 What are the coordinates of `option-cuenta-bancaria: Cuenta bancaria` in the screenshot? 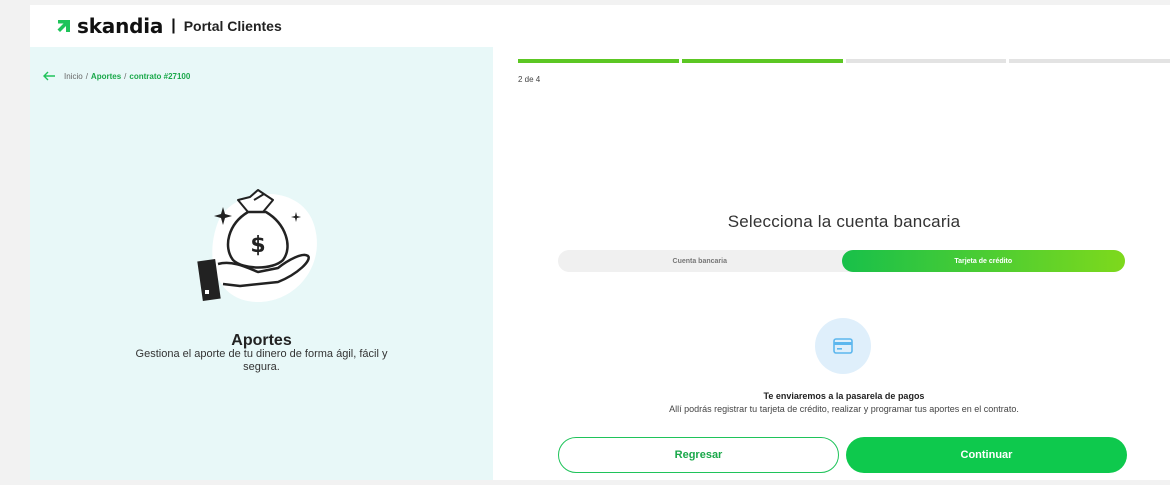 It's located at (700, 261).